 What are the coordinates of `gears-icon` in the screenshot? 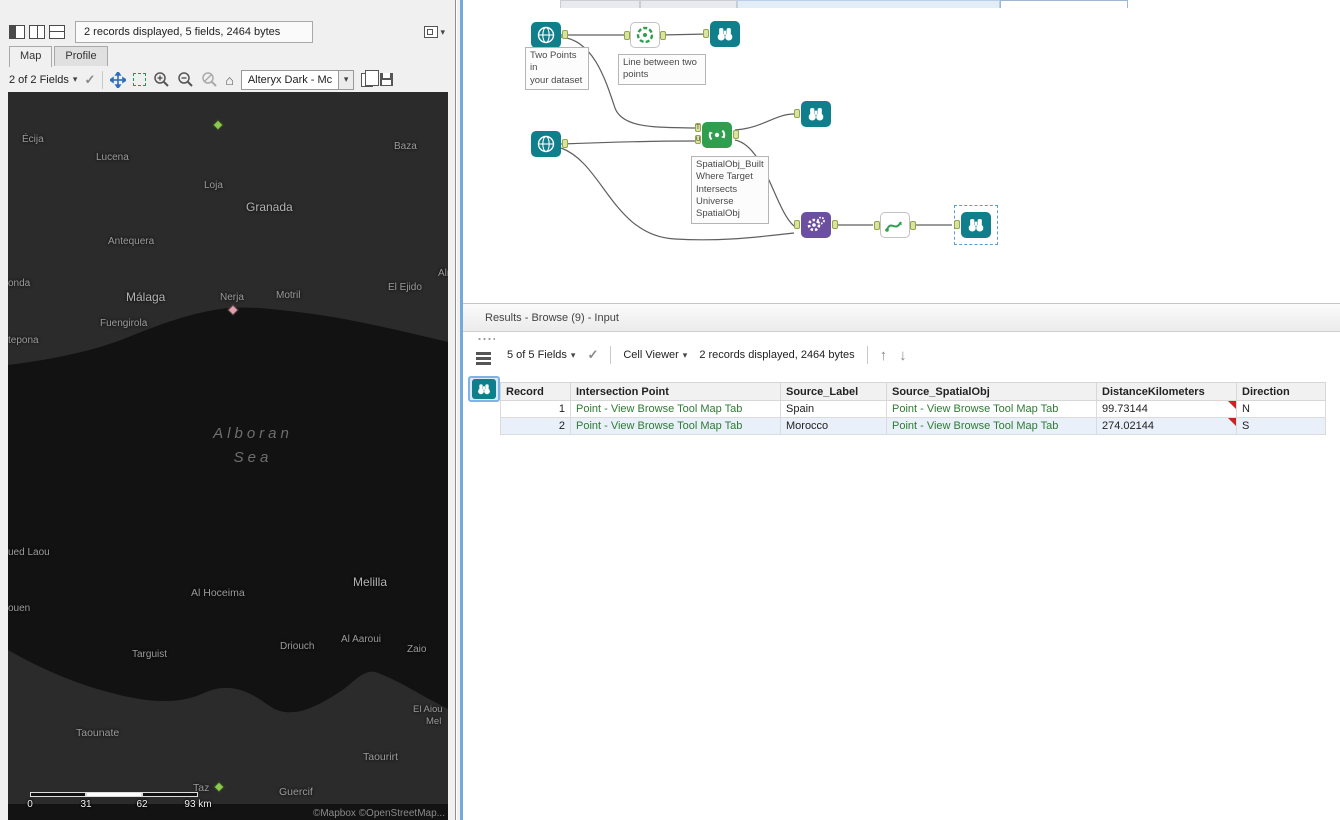 It's located at (816, 224).